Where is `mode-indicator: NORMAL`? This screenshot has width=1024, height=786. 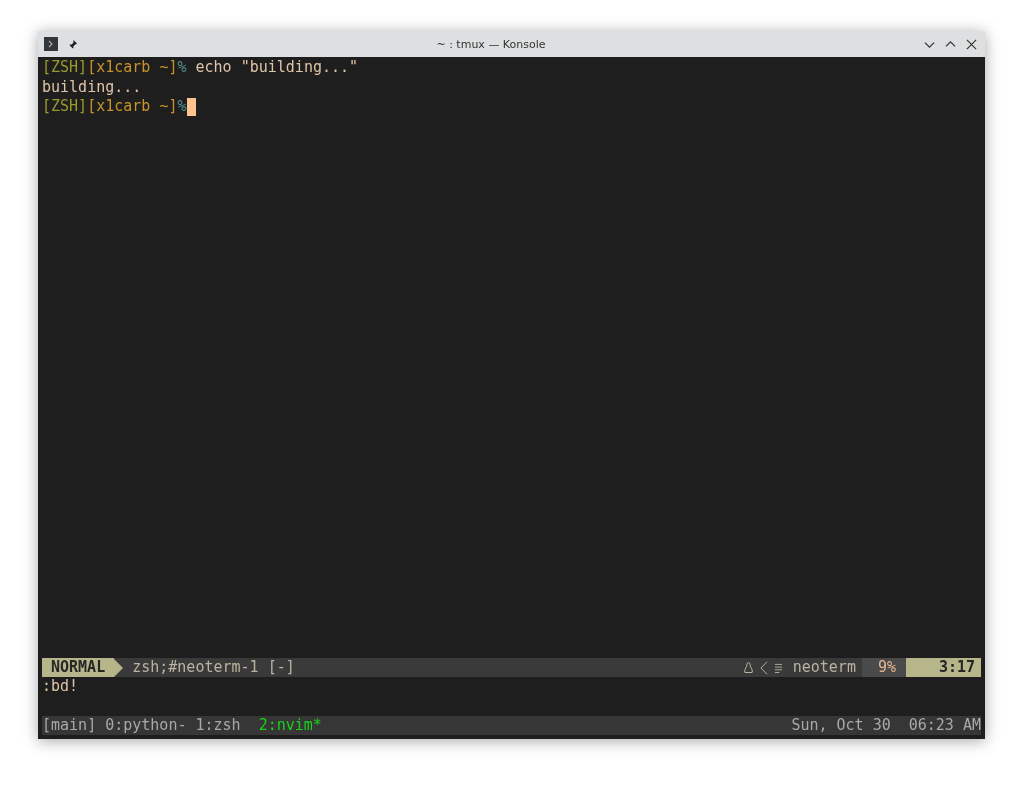 mode-indicator: NORMAL is located at coordinates (78, 667).